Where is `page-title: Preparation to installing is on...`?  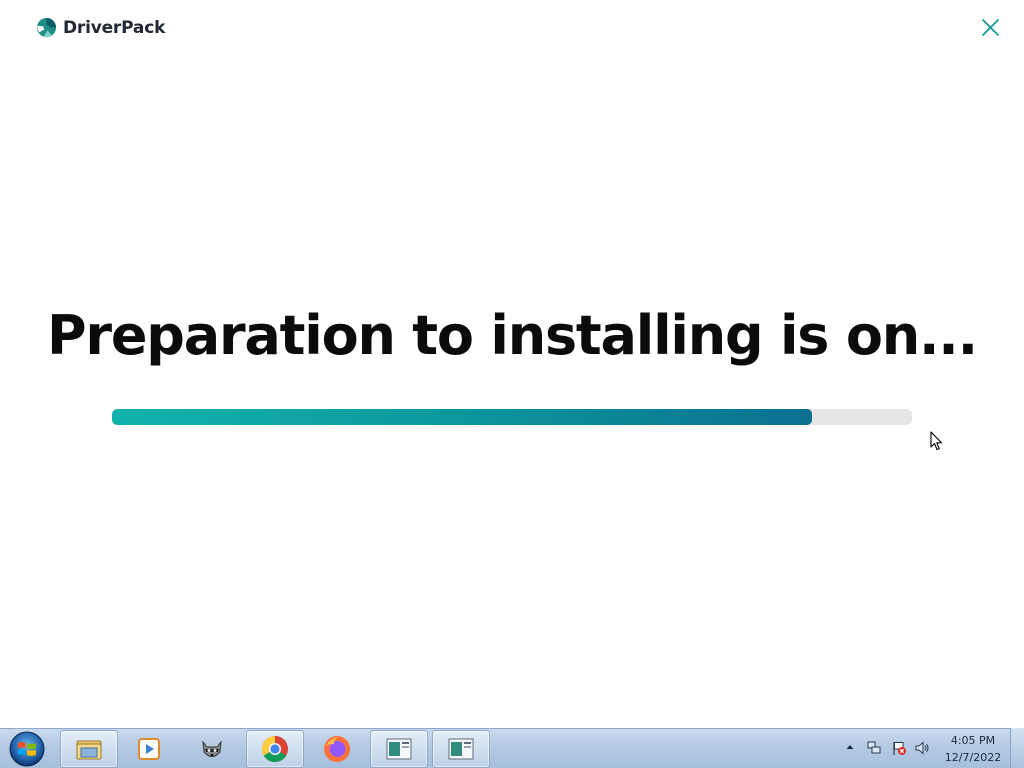 page-title: Preparation to installing is on... is located at coordinates (512, 335).